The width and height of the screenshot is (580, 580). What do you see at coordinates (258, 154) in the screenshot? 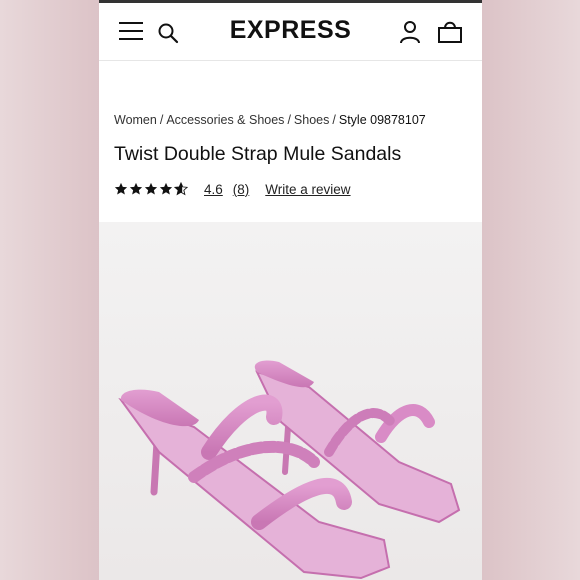
I see `product-title: Twist Double Strap Mule Sandals` at bounding box center [258, 154].